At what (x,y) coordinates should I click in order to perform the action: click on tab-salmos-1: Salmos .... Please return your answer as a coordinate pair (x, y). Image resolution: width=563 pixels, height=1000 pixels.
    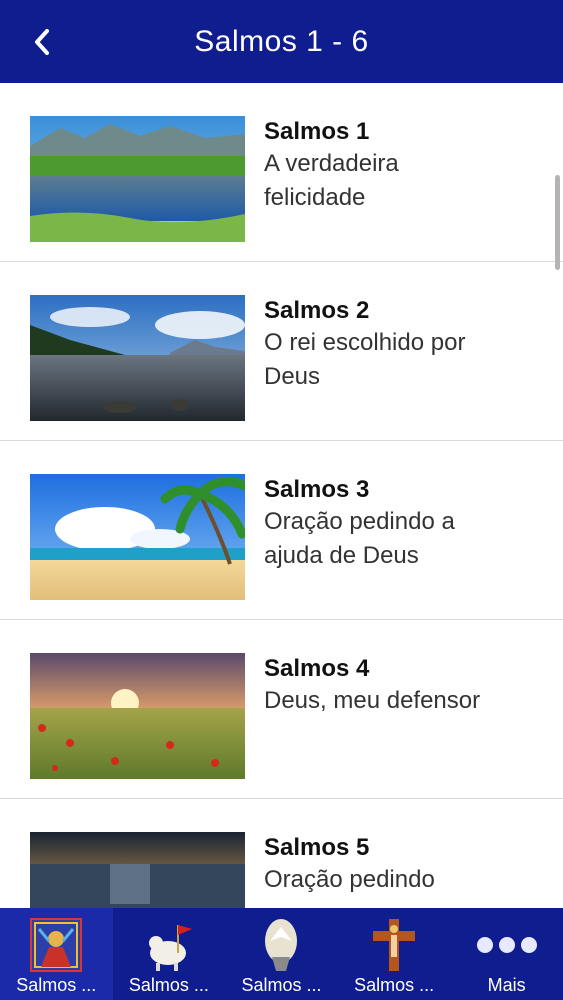
    Looking at the image, I should click on (56, 954).